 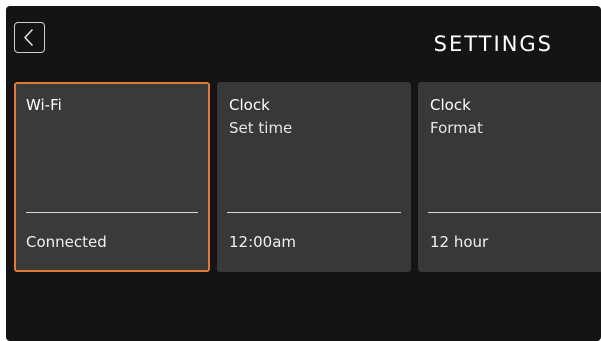 What do you see at coordinates (493, 44) in the screenshot?
I see `page-title: SETTINGS` at bounding box center [493, 44].